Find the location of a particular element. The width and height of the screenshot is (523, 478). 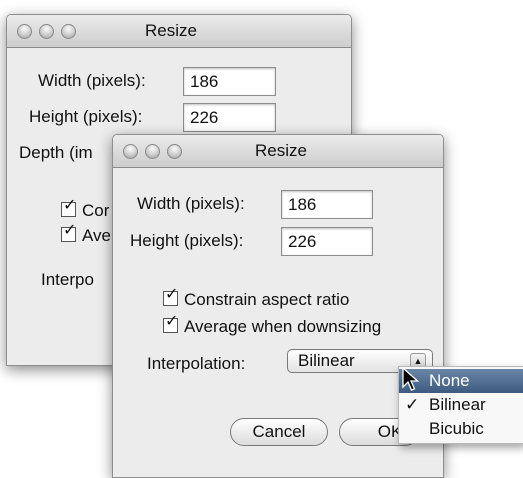

menu-item-bicubic: Bicubic is located at coordinates (461, 429).